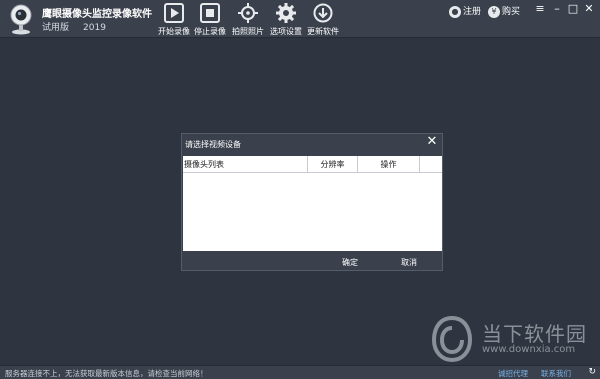  I want to click on crosshair-icon, so click(248, 13).